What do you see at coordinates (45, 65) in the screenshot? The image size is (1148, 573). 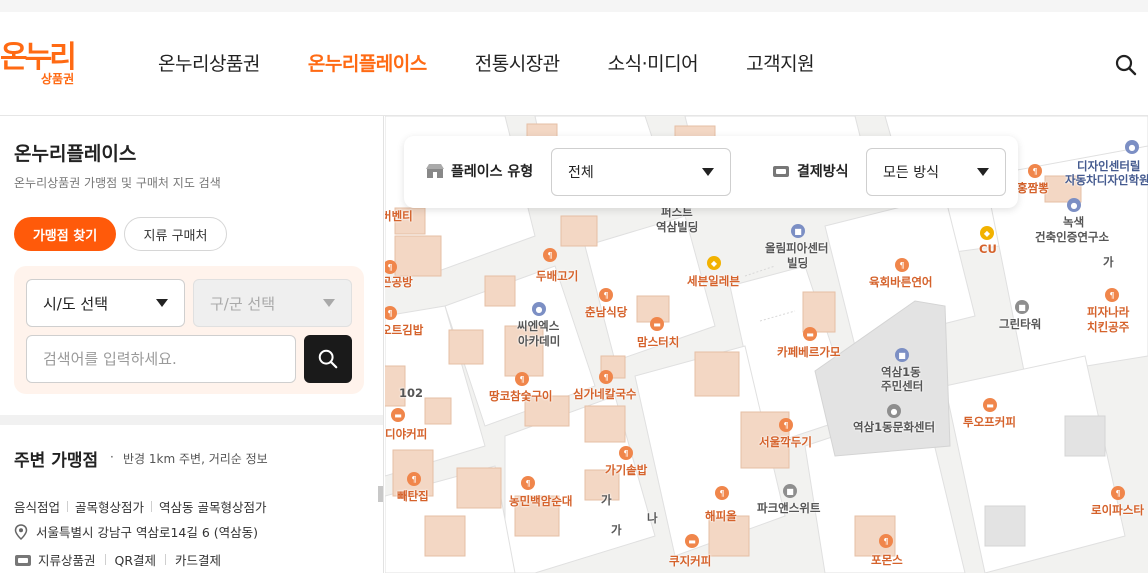 I see `onnuri-logo: 온누리 상품권` at bounding box center [45, 65].